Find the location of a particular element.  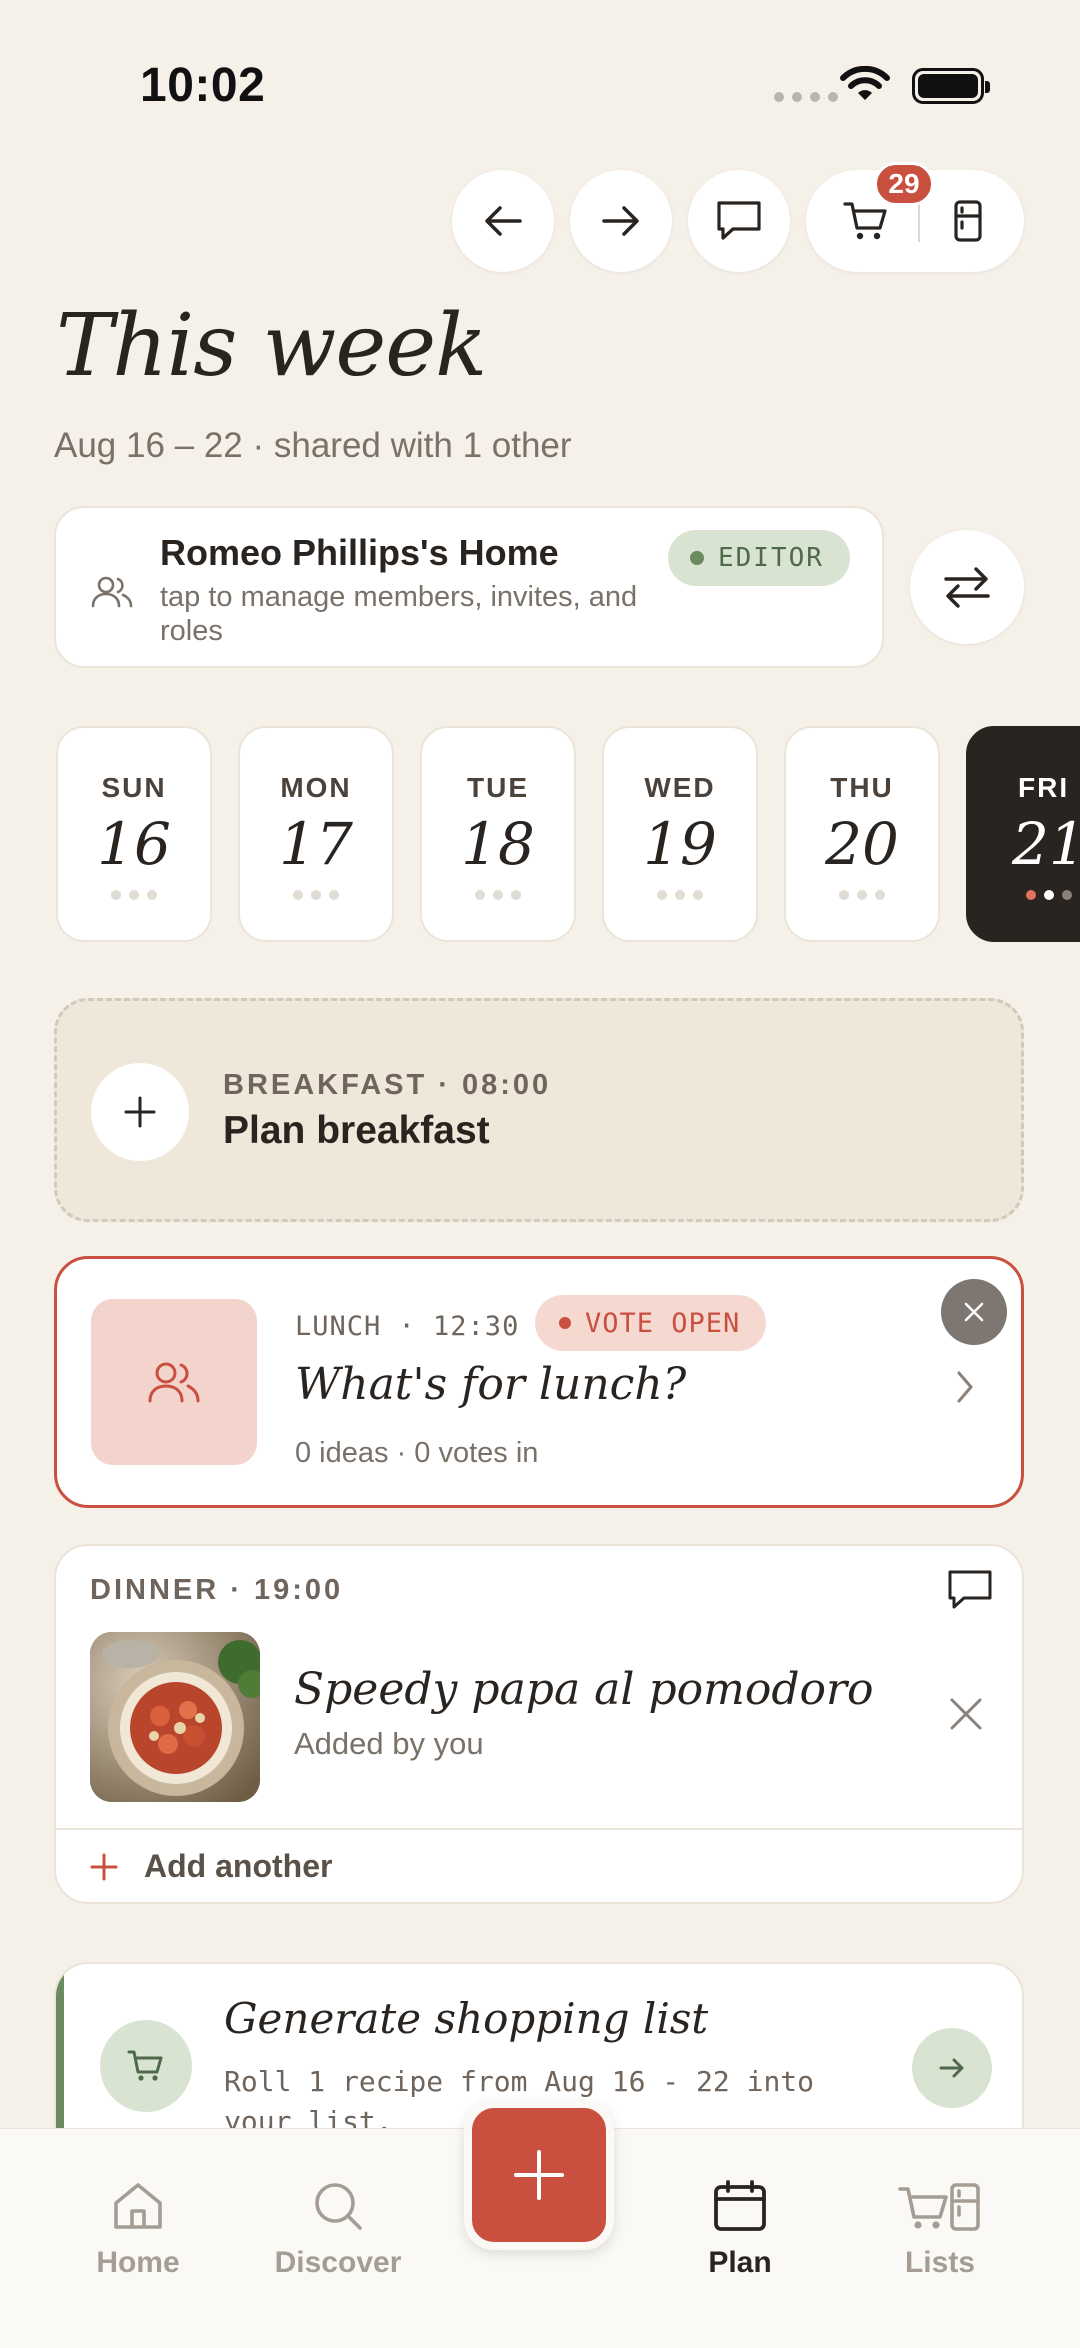

home-icon is located at coordinates (138, 2206).